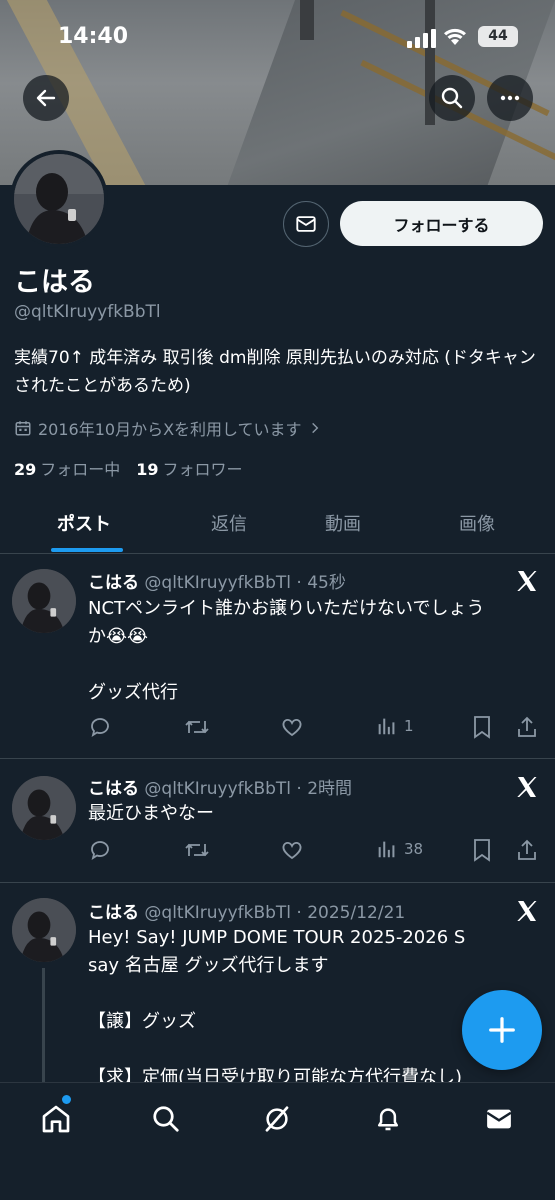  I want to click on post-header: こはる @qltKIruyyfkBbTl · 2時間, so click(220, 786).